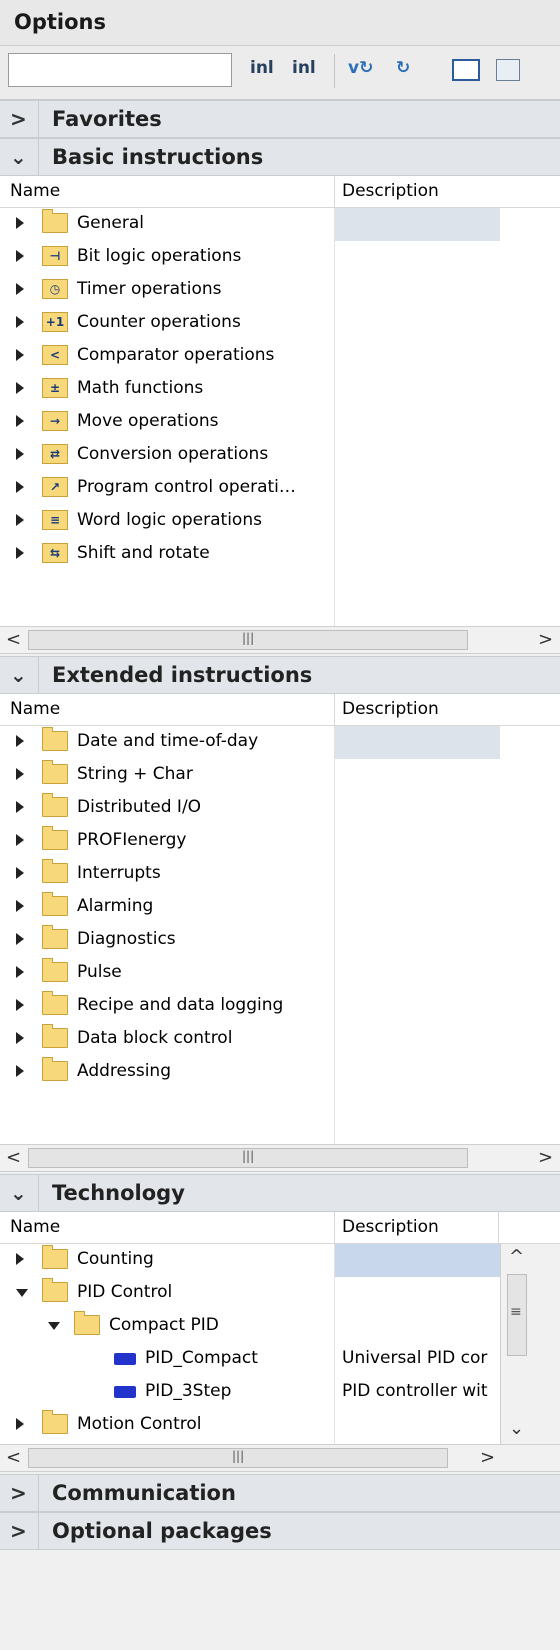  I want to click on change-version-icon: v↻, so click(360, 71).